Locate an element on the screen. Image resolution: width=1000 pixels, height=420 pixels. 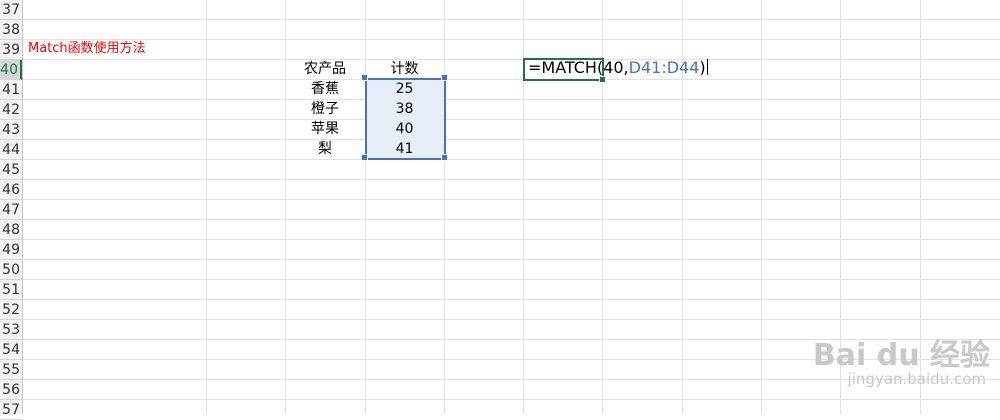
row-header-45: 45 is located at coordinates (11, 170).